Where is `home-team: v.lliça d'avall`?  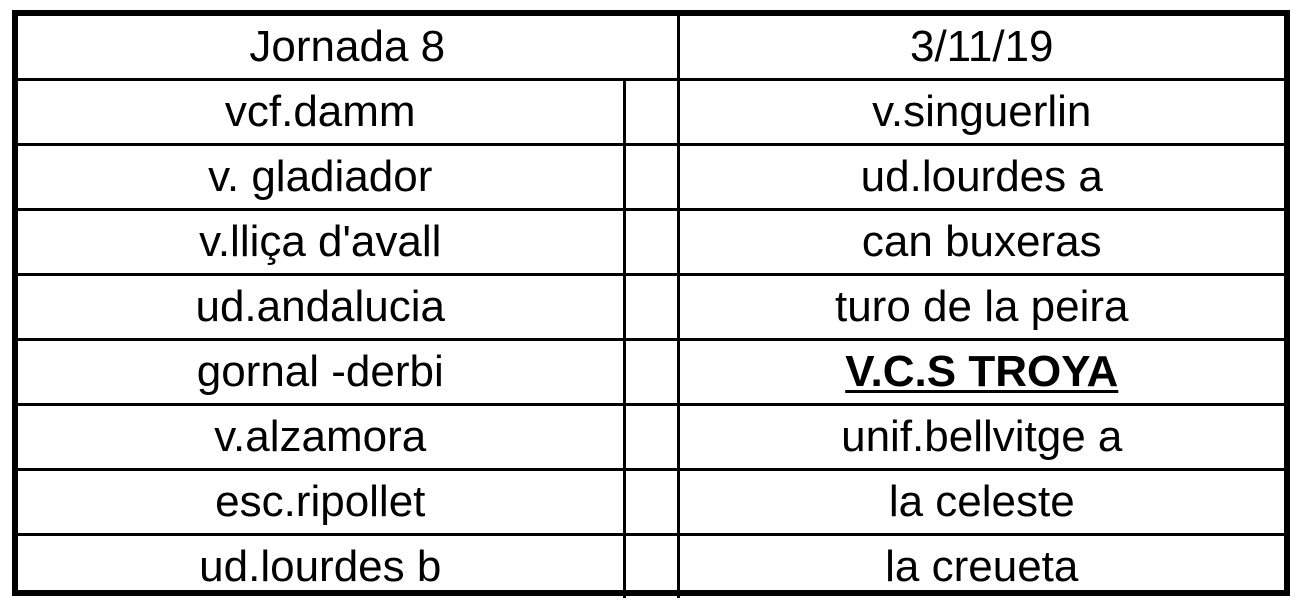
home-team: v.lliça d'avall is located at coordinates (322, 242).